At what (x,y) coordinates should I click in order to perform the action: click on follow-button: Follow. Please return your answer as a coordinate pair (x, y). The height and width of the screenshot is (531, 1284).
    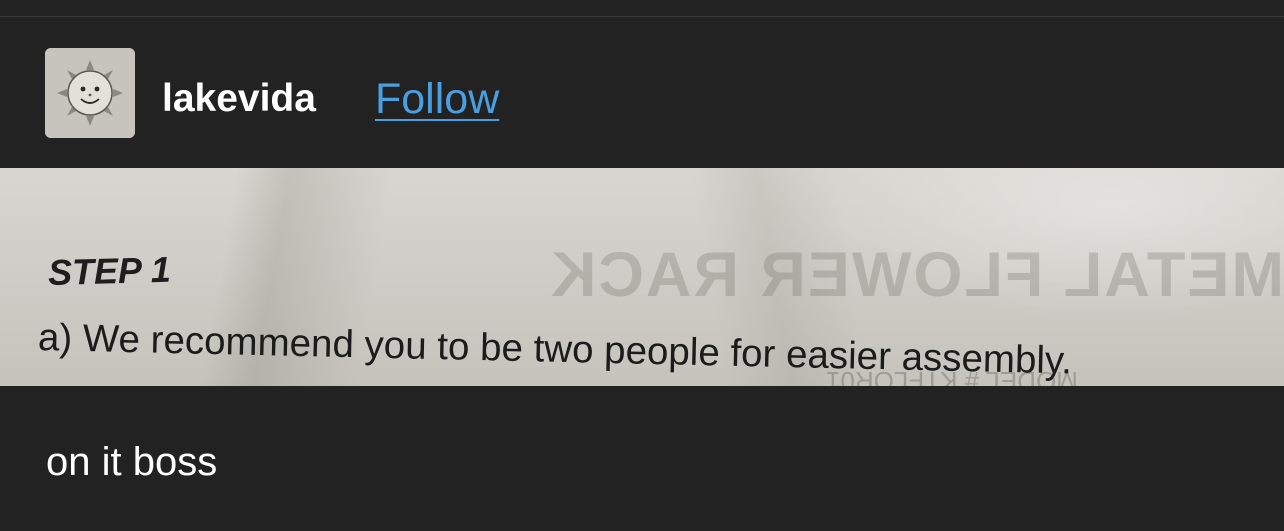
    Looking at the image, I should click on (437, 99).